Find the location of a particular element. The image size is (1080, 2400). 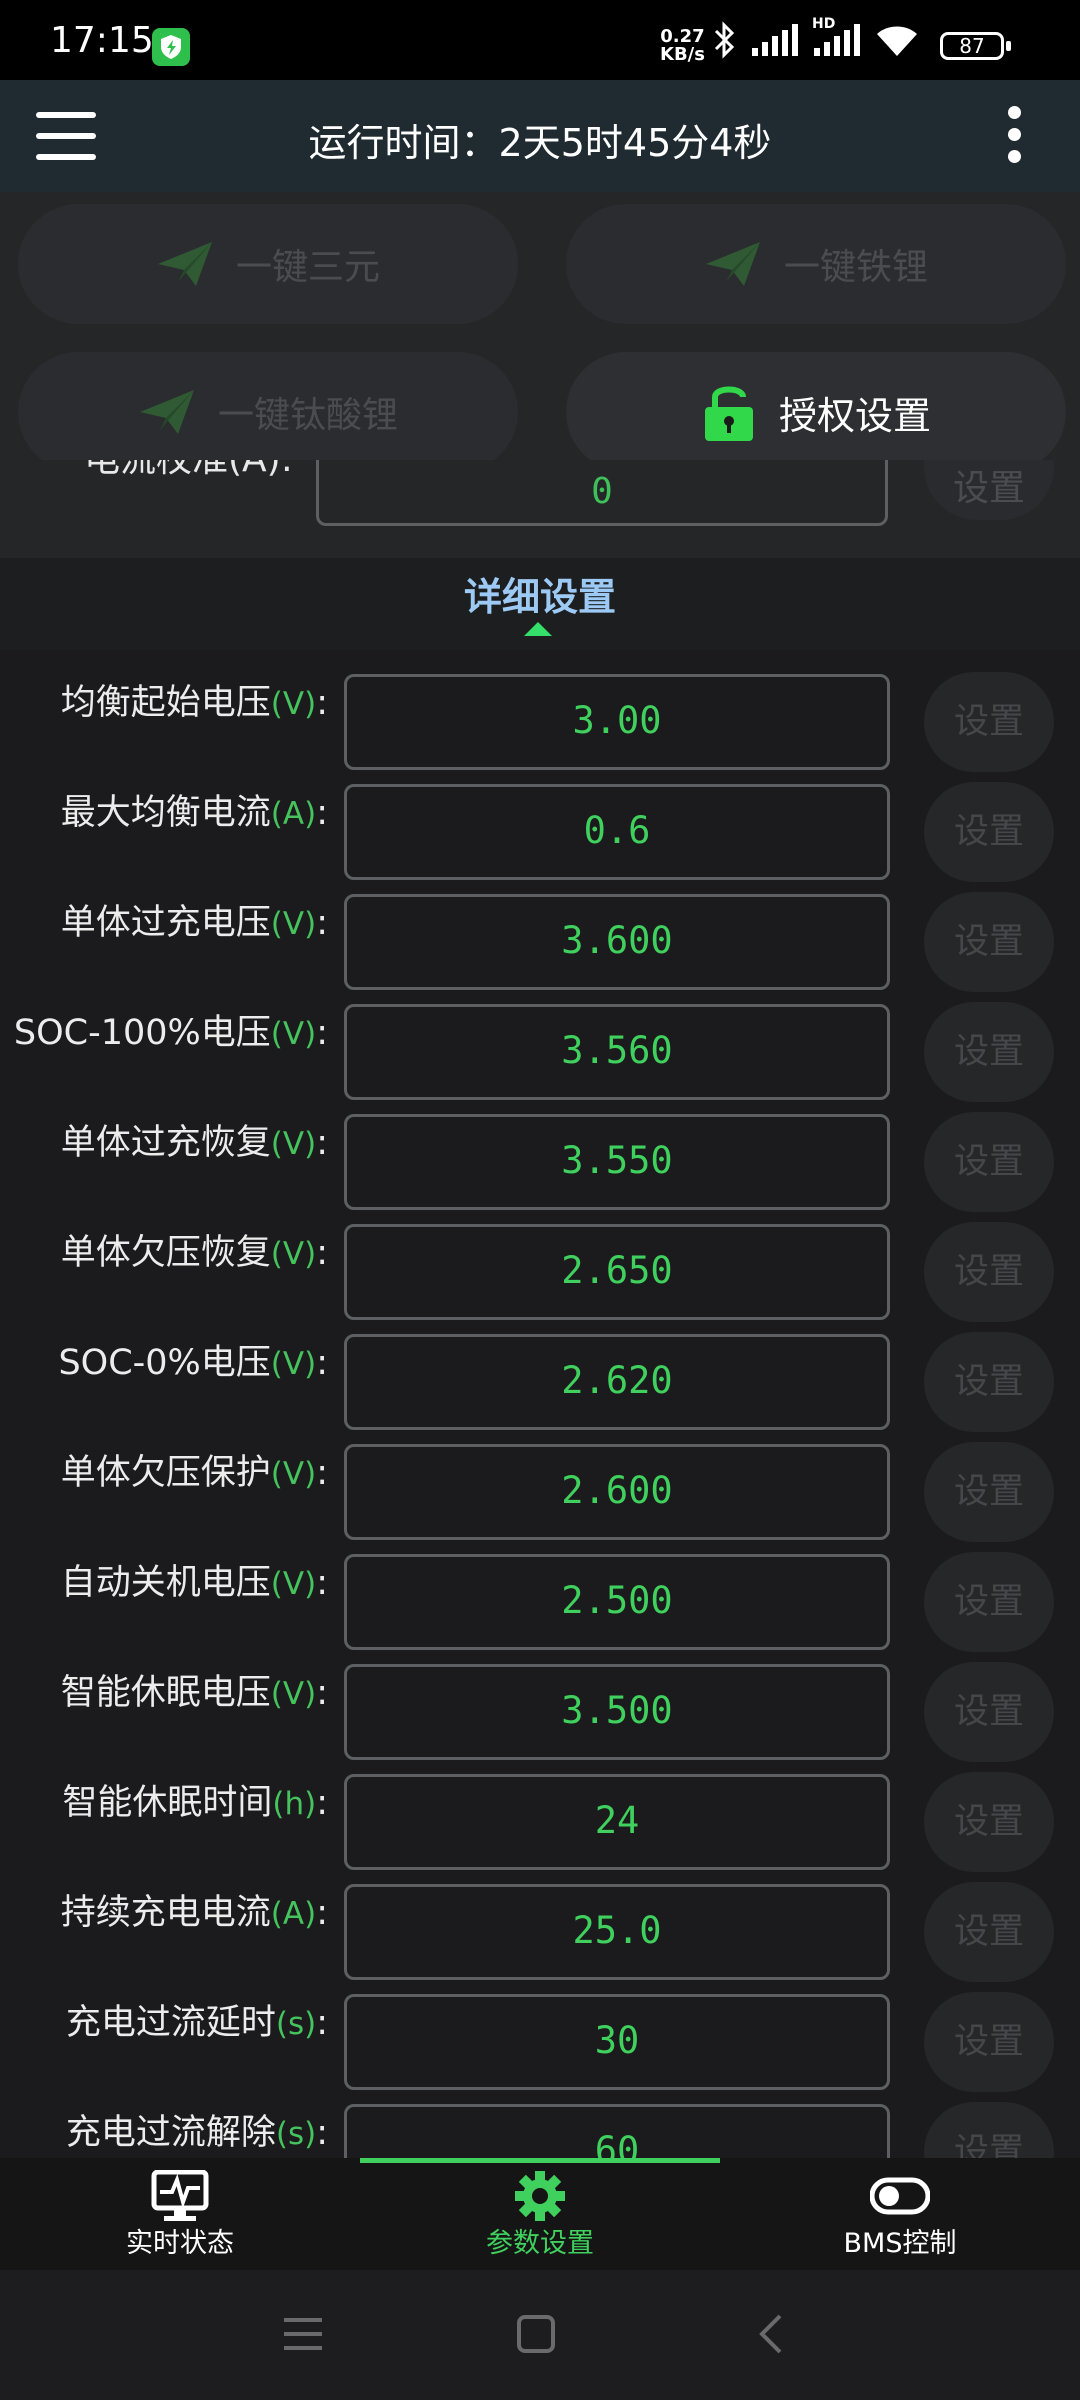

setting-value-input: 25.0 is located at coordinates (617, 1932).